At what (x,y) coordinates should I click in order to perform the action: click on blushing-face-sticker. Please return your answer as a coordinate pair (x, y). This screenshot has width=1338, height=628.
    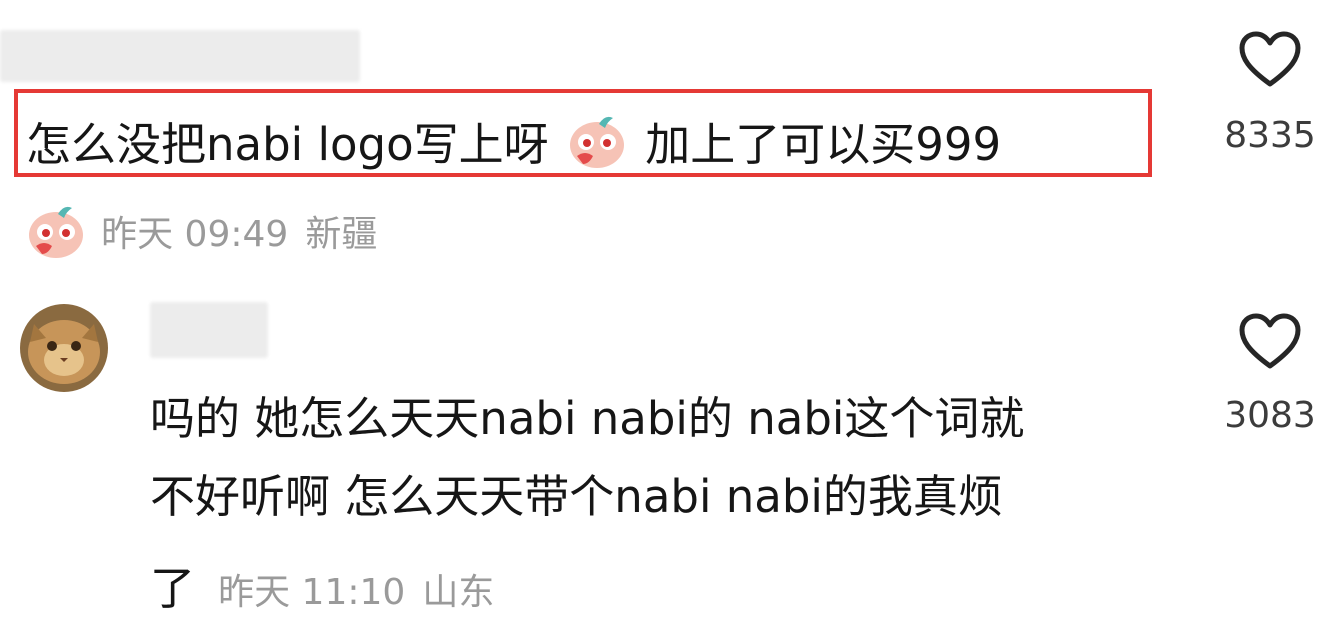
    Looking at the image, I should click on (597, 144).